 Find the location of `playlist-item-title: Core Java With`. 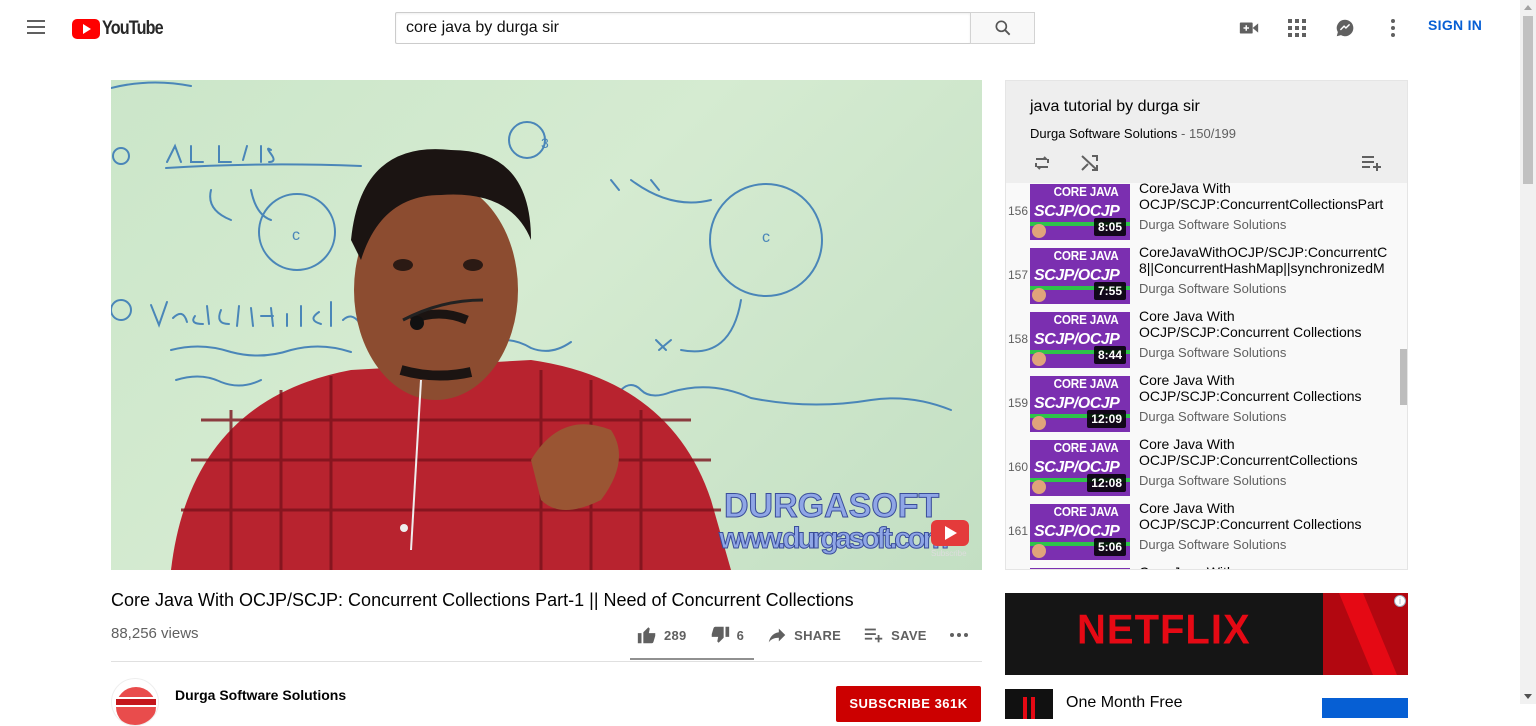

playlist-item-title: Core Java With is located at coordinates (1269, 566).